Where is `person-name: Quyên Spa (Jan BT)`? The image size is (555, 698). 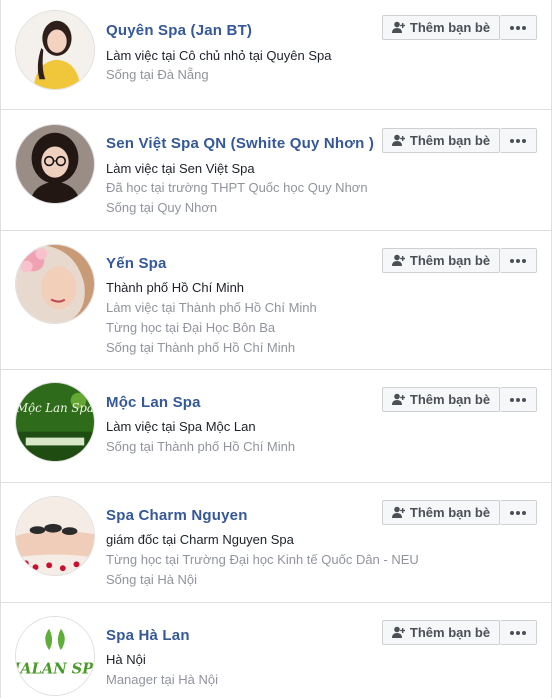 person-name: Quyên Spa (Jan BT) is located at coordinates (179, 30).